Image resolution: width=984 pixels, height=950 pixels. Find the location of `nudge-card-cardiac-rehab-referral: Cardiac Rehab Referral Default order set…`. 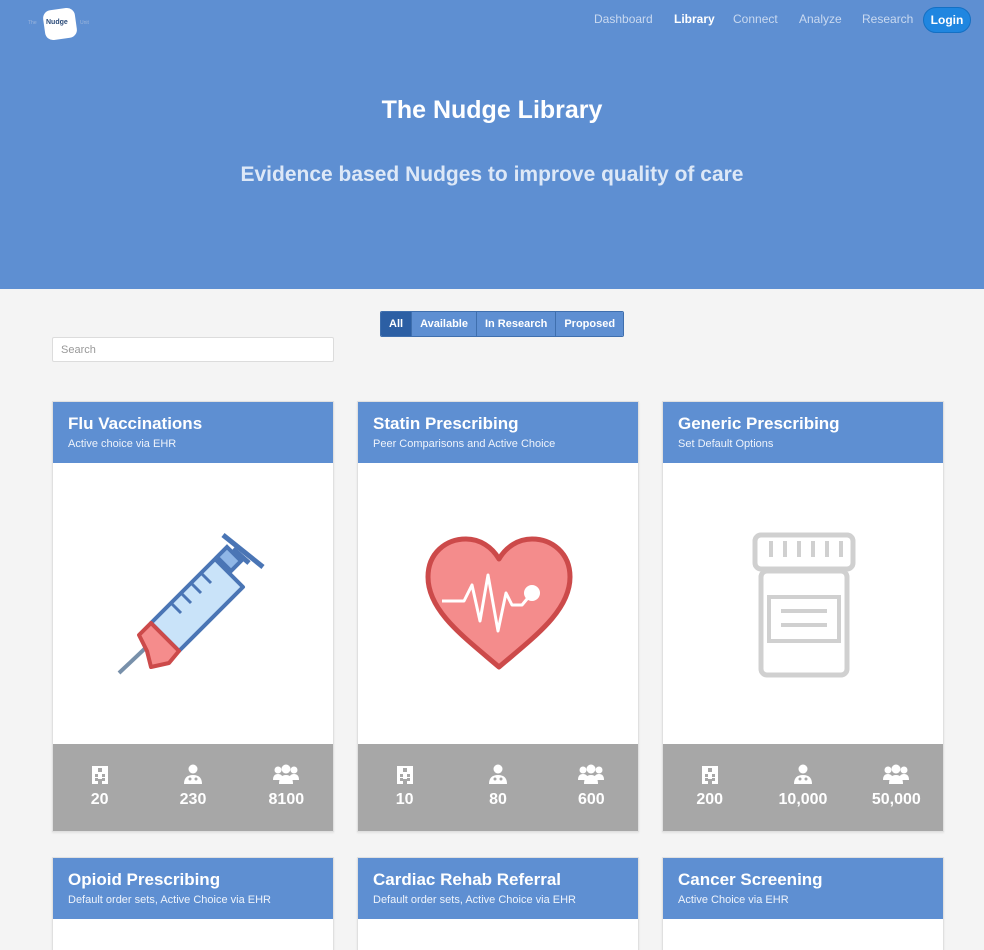

nudge-card-cardiac-rehab-referral: Cardiac Rehab Referral Default order set… is located at coordinates (498, 903).